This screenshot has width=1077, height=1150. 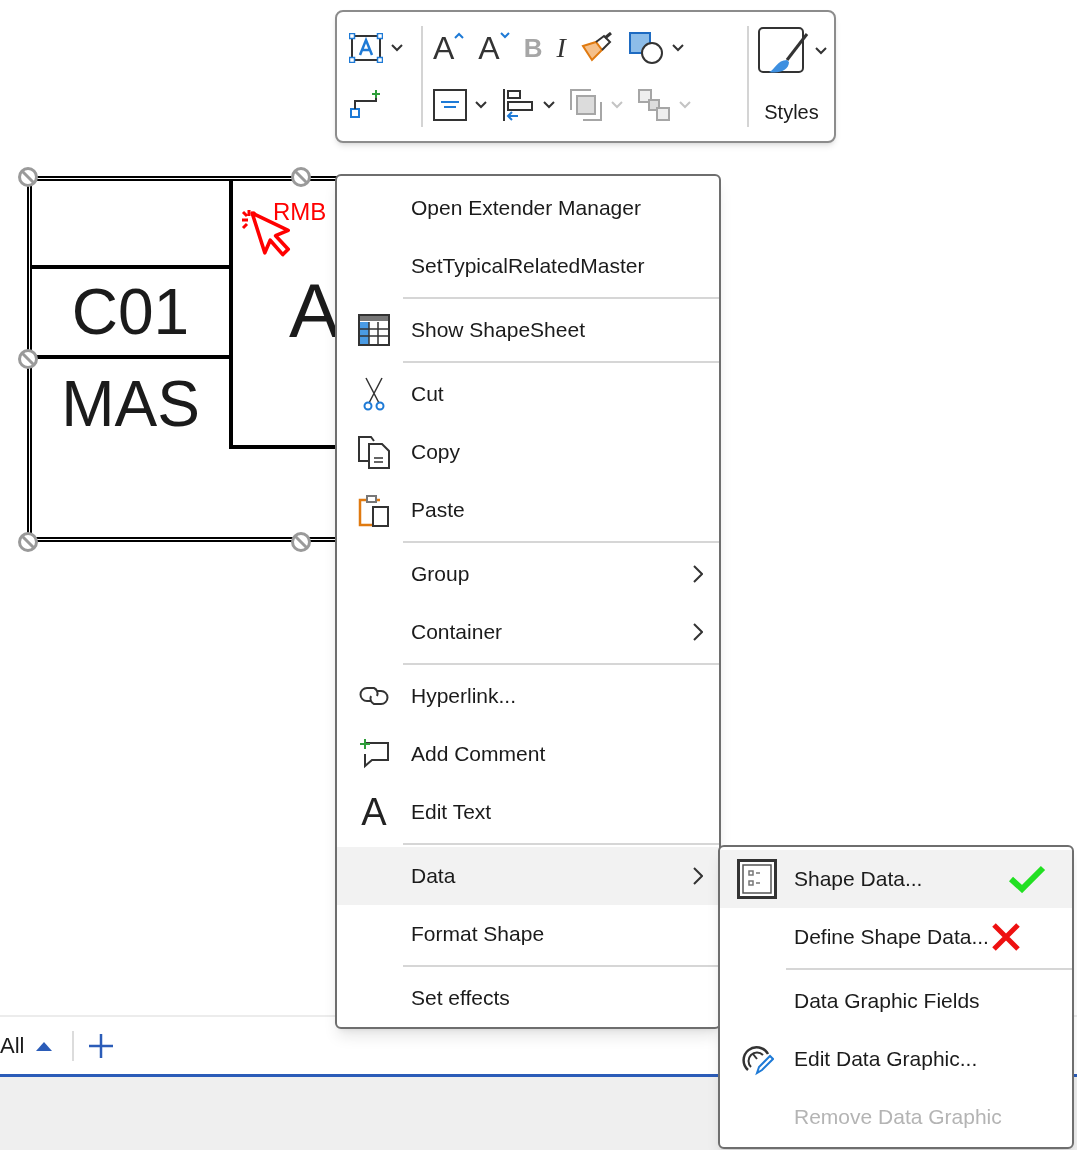 I want to click on letter-glyph: A, so click(x=374, y=812).